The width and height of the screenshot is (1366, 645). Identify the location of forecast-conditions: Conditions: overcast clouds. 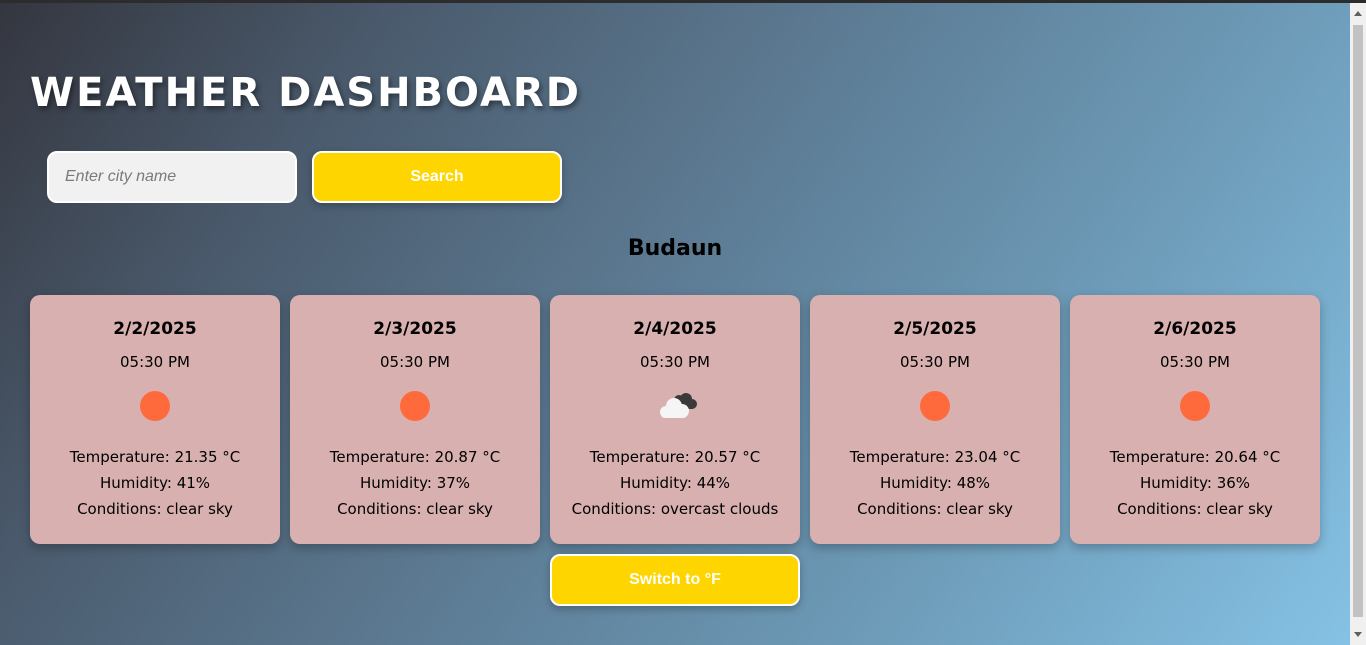
(675, 509).